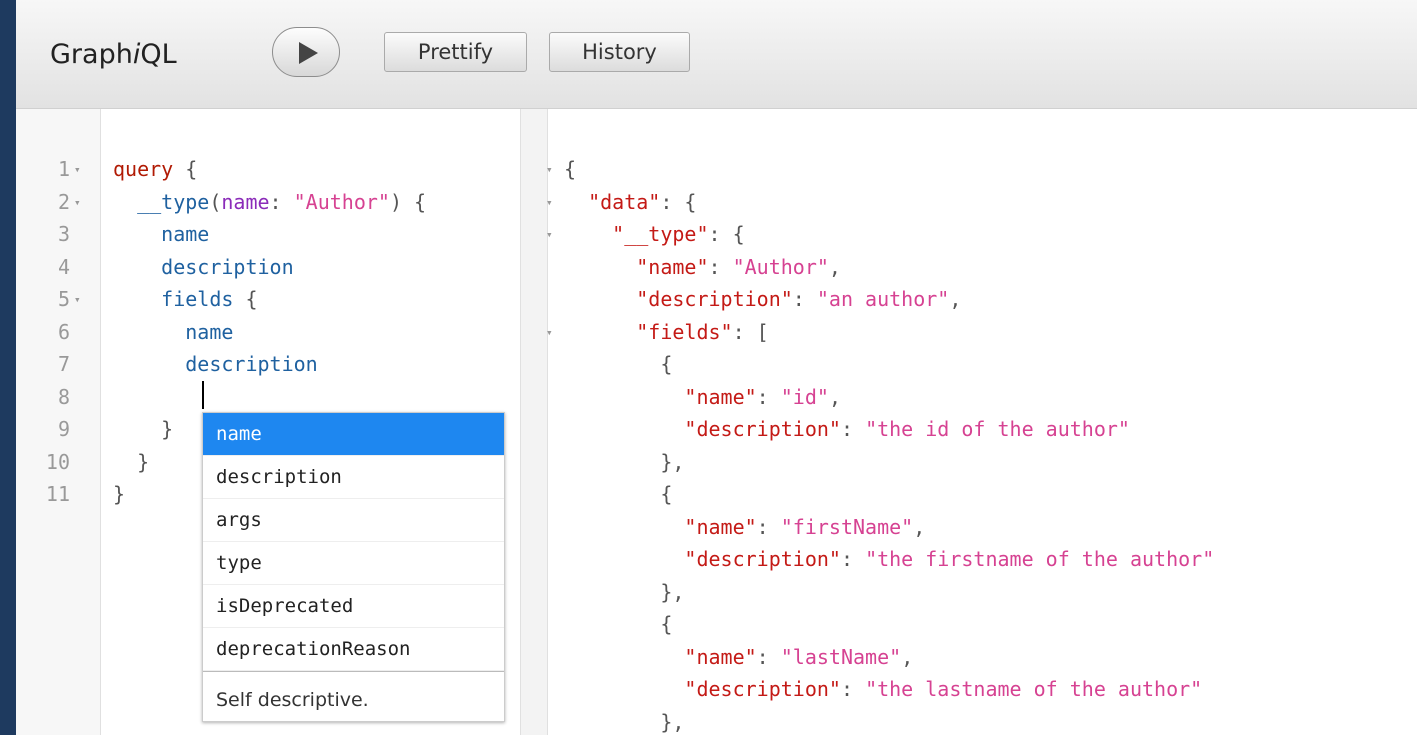 The height and width of the screenshot is (735, 1417). I want to click on result-line: "name": "Author",, so click(738, 266).